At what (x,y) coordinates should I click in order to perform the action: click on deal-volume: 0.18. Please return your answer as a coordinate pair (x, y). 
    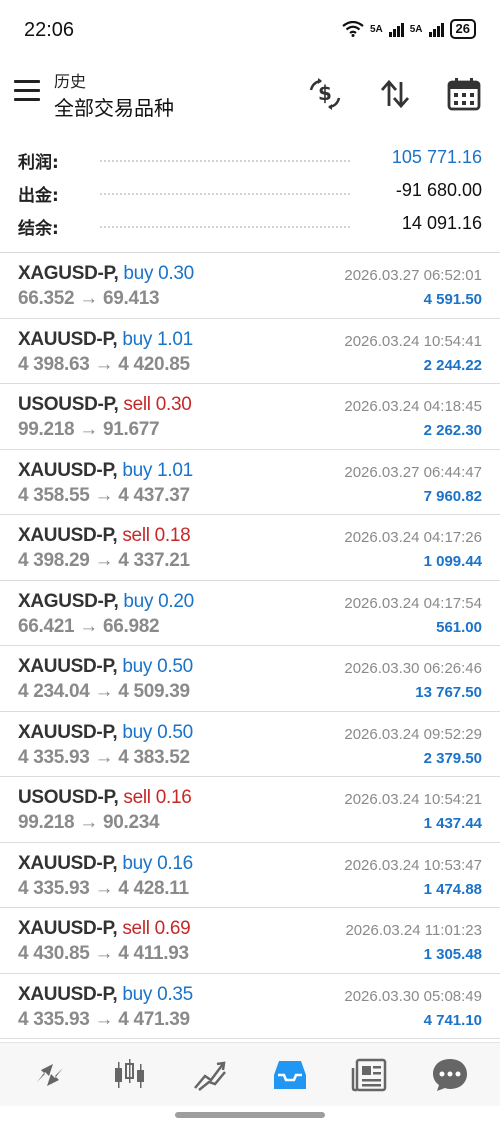
    Looking at the image, I should click on (172, 535).